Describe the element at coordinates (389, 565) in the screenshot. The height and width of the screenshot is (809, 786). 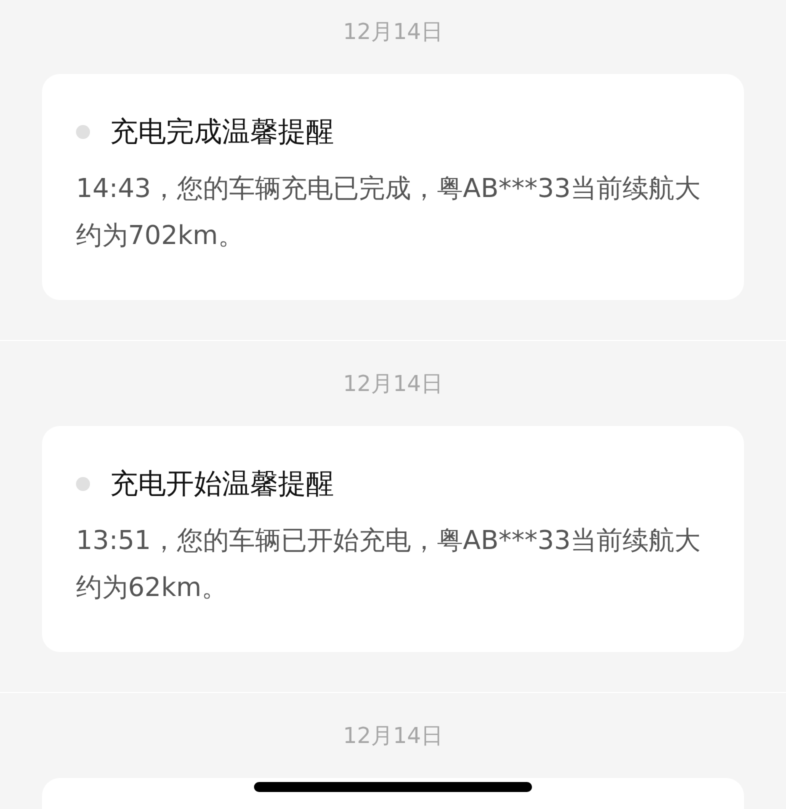
I see `message-body: 13:51，您的车辆已开始充电，粤AB***33当前续航大约为62km。` at that location.